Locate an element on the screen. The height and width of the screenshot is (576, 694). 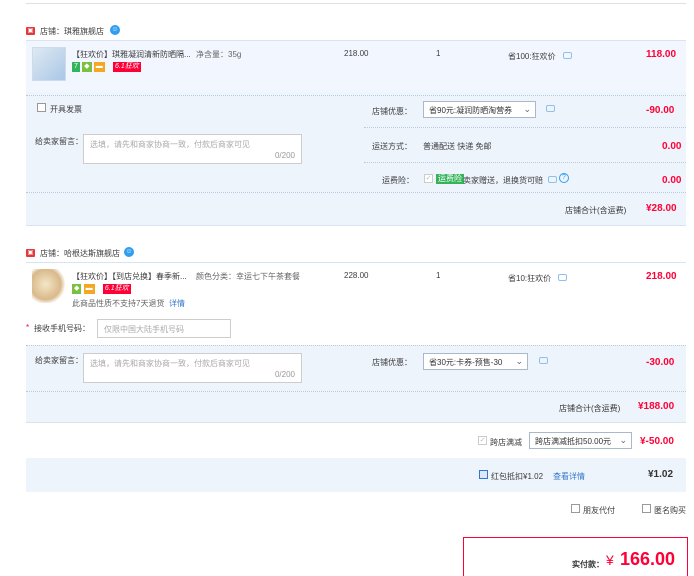
red-packet-row: 红包抵扣¥1.02 查看详情 ¥1.02 is located at coordinates (356, 475).